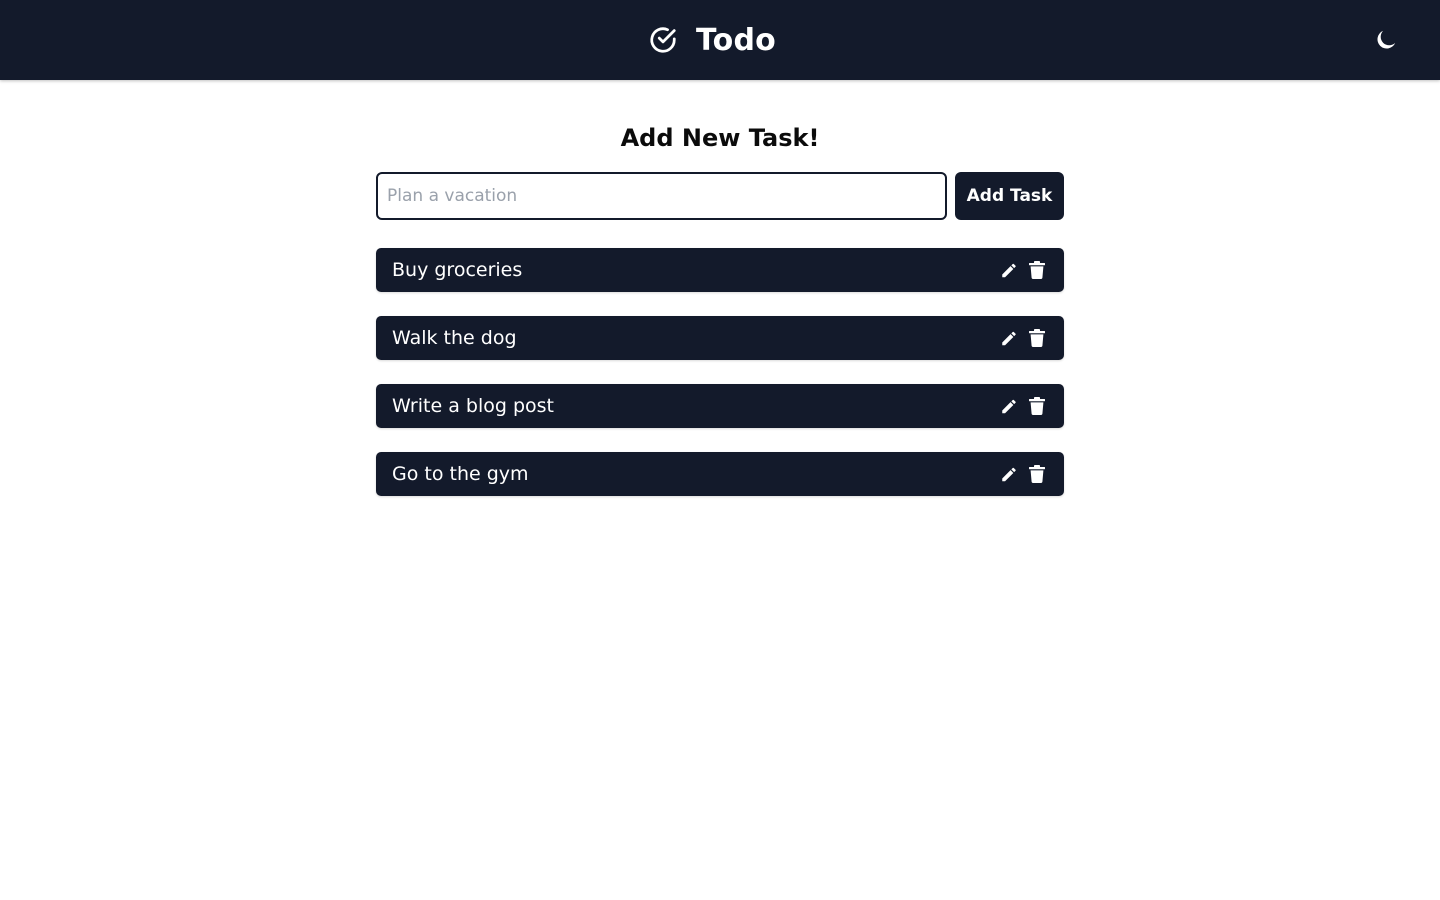 This screenshot has width=1440, height=900. Describe the element at coordinates (720, 474) in the screenshot. I see `task-item: Go to the gym` at that location.